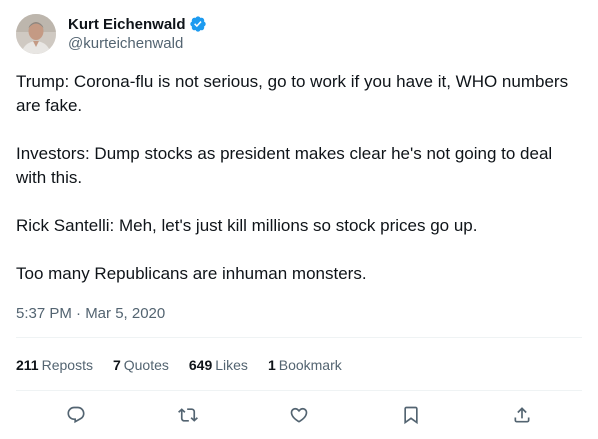 The width and height of the screenshot is (598, 439). I want to click on likes-label: Likes, so click(231, 365).